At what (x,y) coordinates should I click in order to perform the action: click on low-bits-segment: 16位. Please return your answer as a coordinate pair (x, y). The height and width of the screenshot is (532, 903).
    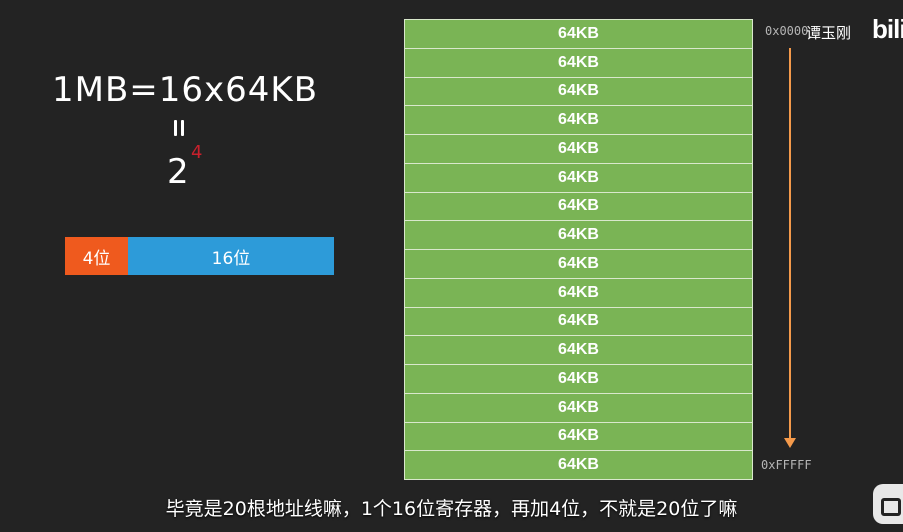
    Looking at the image, I should click on (231, 256).